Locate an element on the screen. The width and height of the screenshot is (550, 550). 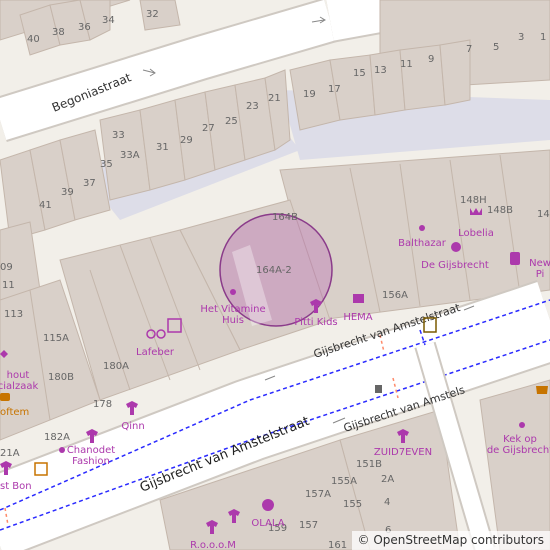
shop-bag-icon is located at coordinates (358, 298).